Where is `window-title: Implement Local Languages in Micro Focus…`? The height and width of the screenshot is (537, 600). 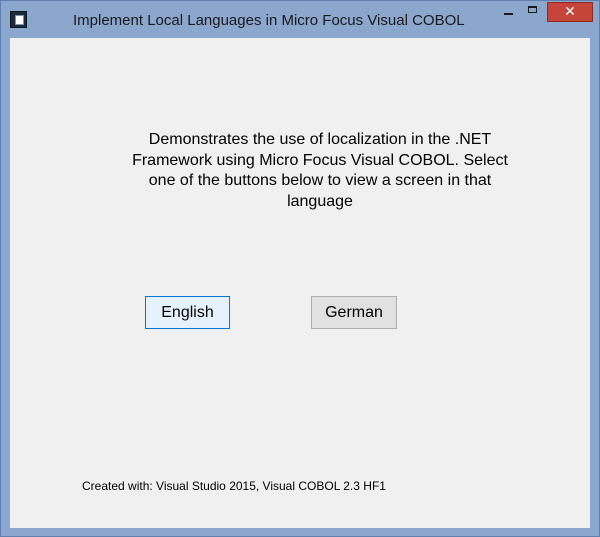
window-title: Implement Local Languages in Micro Focus… is located at coordinates (269, 20).